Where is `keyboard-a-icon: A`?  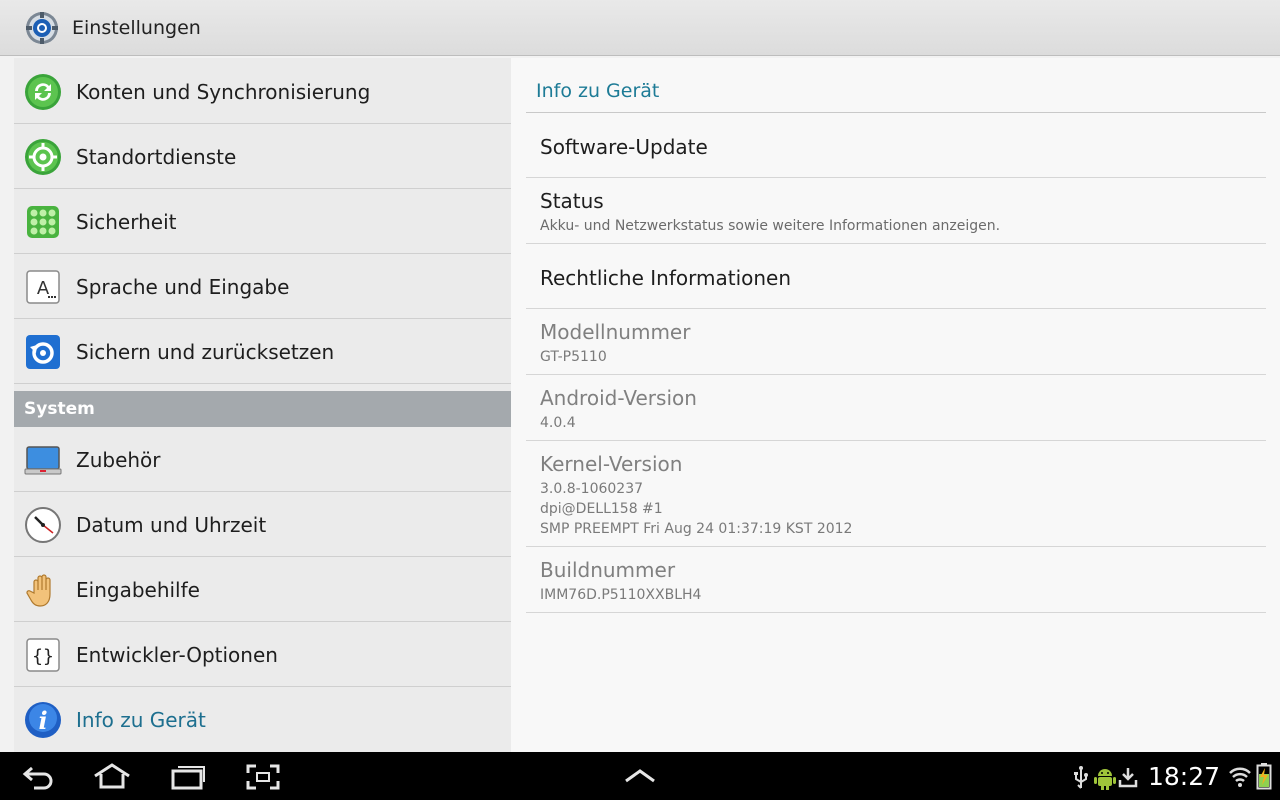
keyboard-a-icon: A is located at coordinates (43, 287).